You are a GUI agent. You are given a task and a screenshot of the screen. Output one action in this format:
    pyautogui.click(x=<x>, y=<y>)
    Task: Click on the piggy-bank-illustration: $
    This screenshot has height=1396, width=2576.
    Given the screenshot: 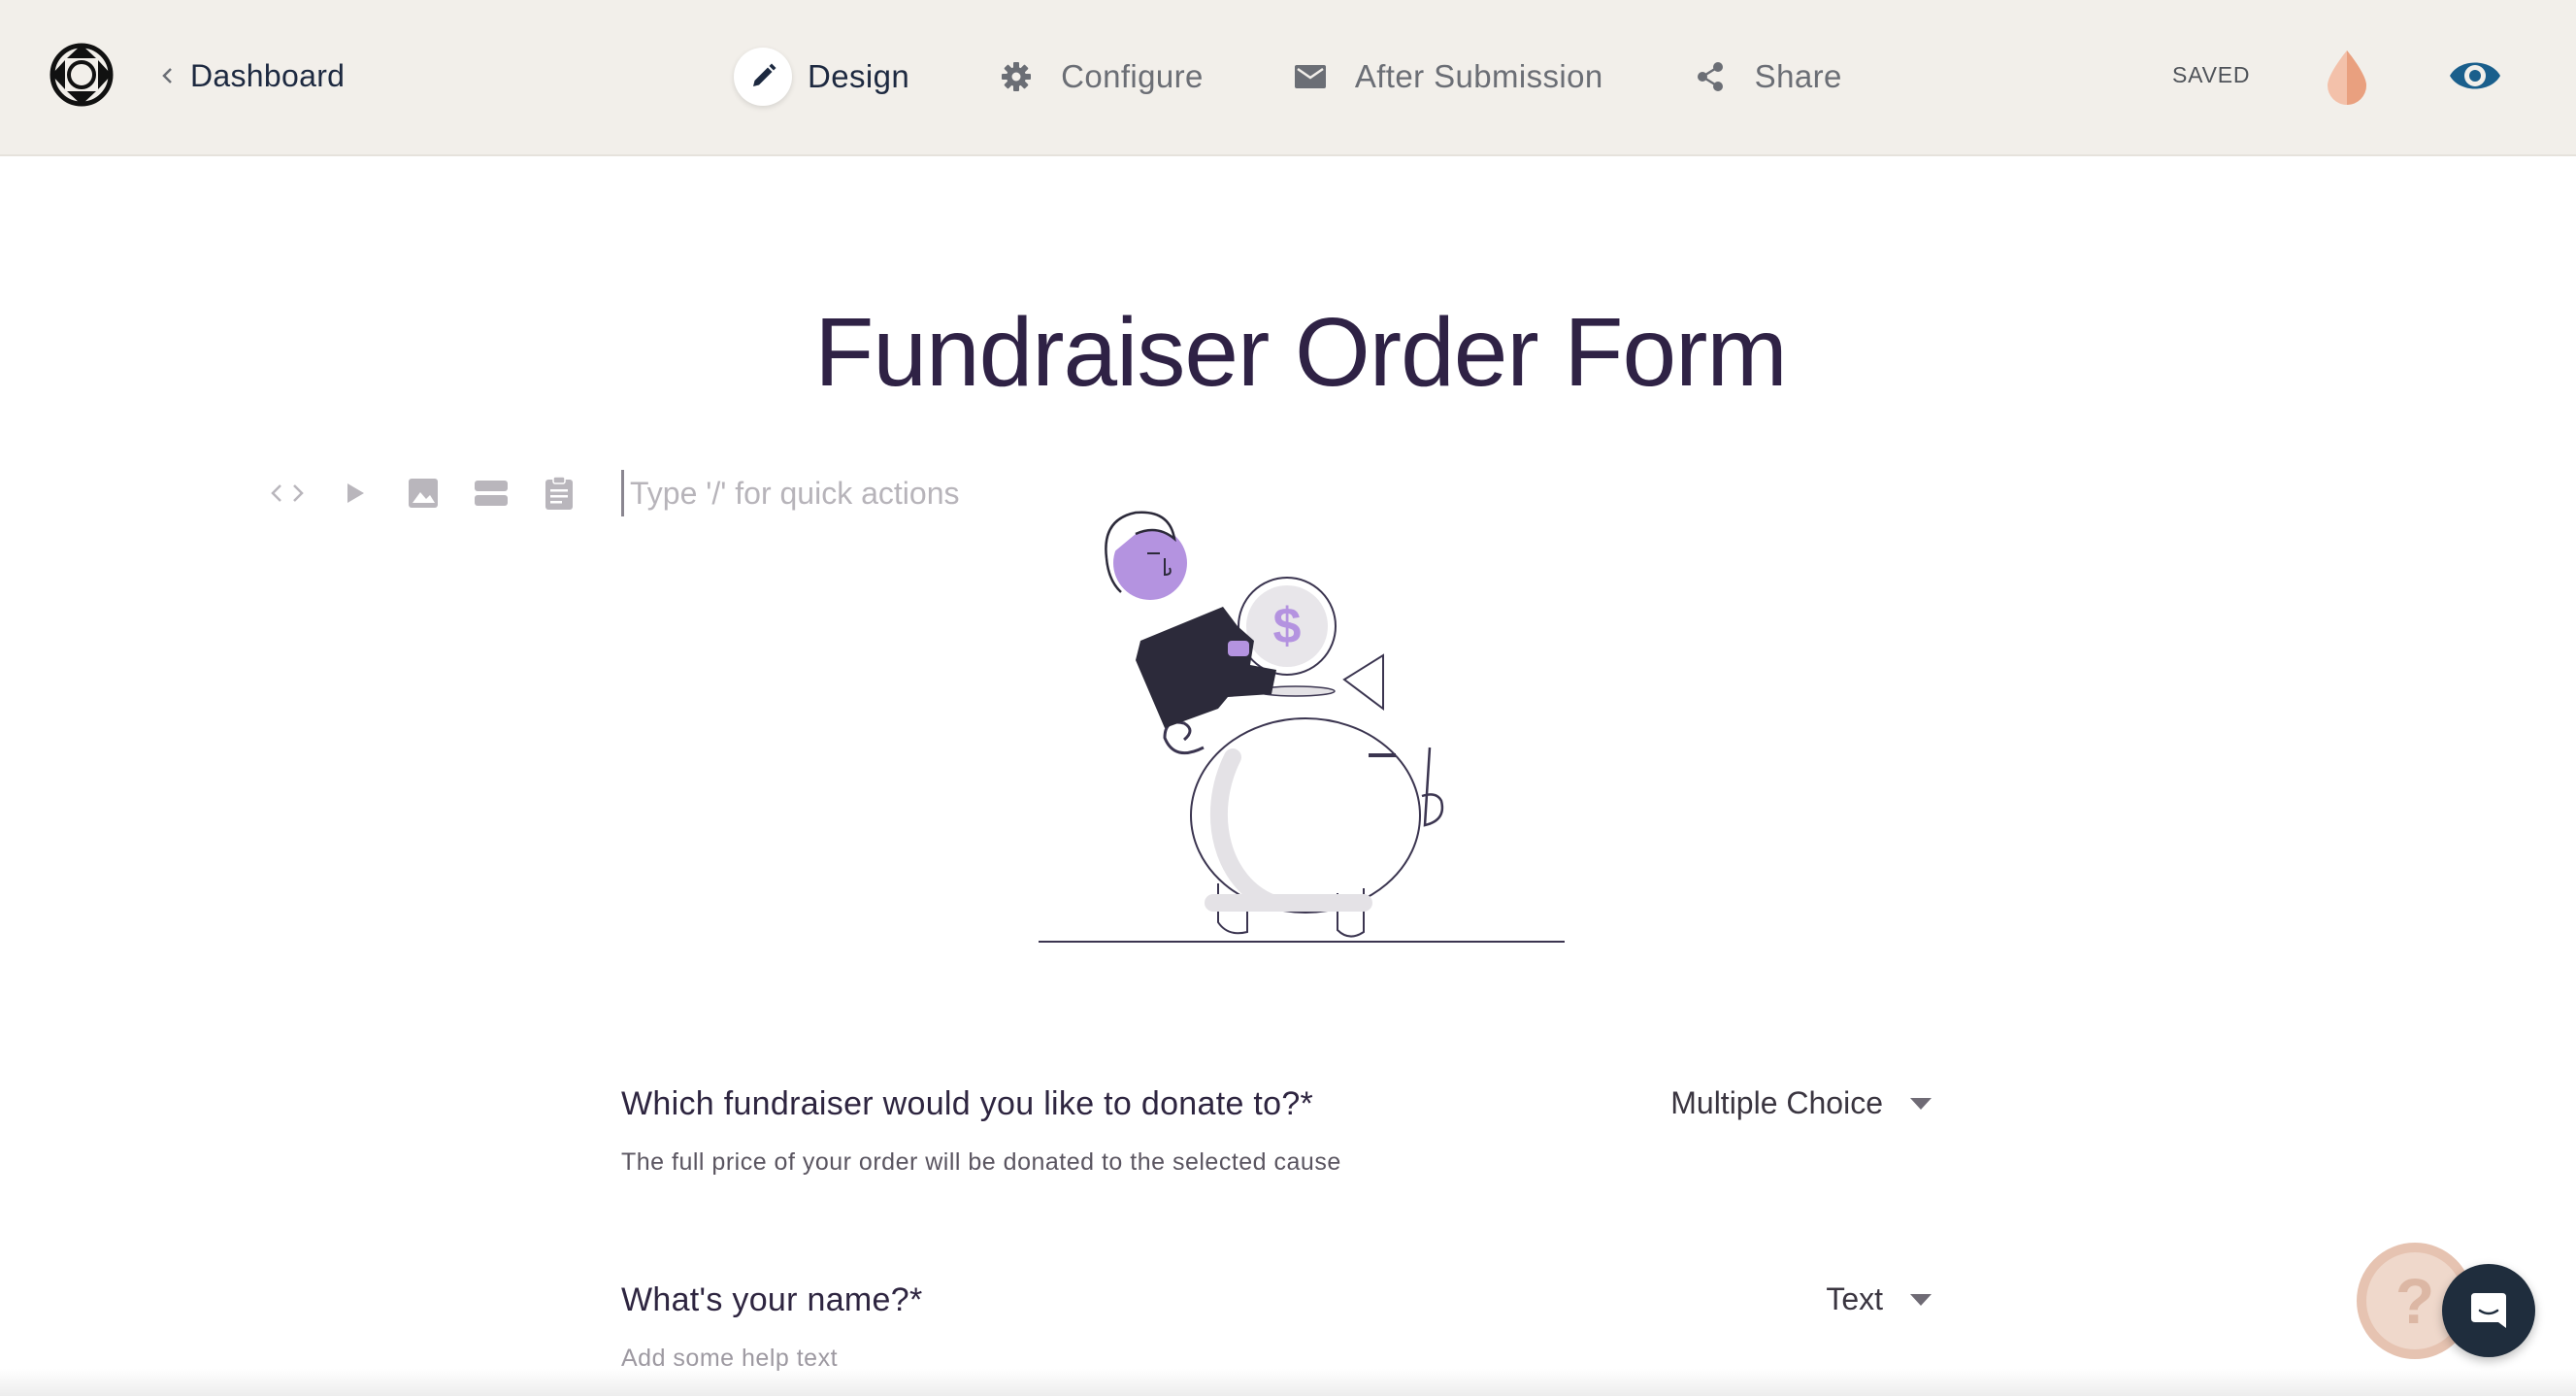 What is the action you would take?
    pyautogui.click(x=1302, y=727)
    